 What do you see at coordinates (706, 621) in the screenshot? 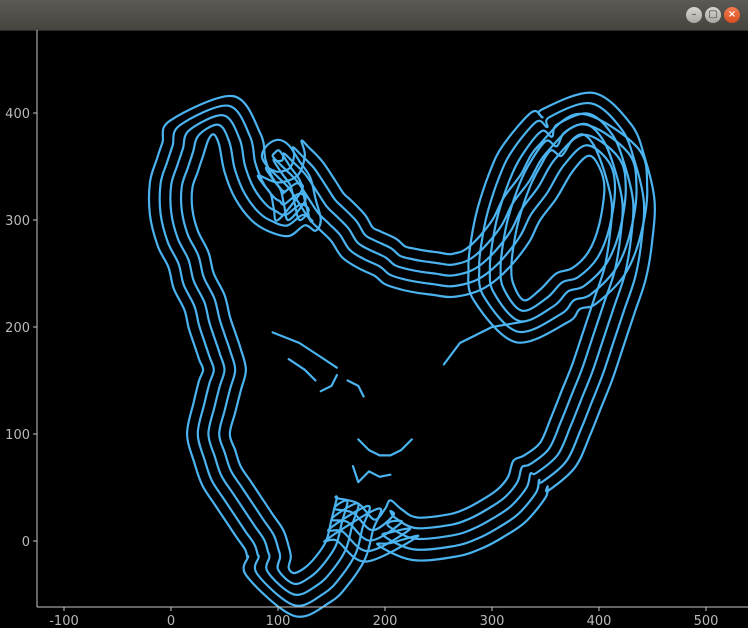
I see `x-tick-label: 500` at bounding box center [706, 621].